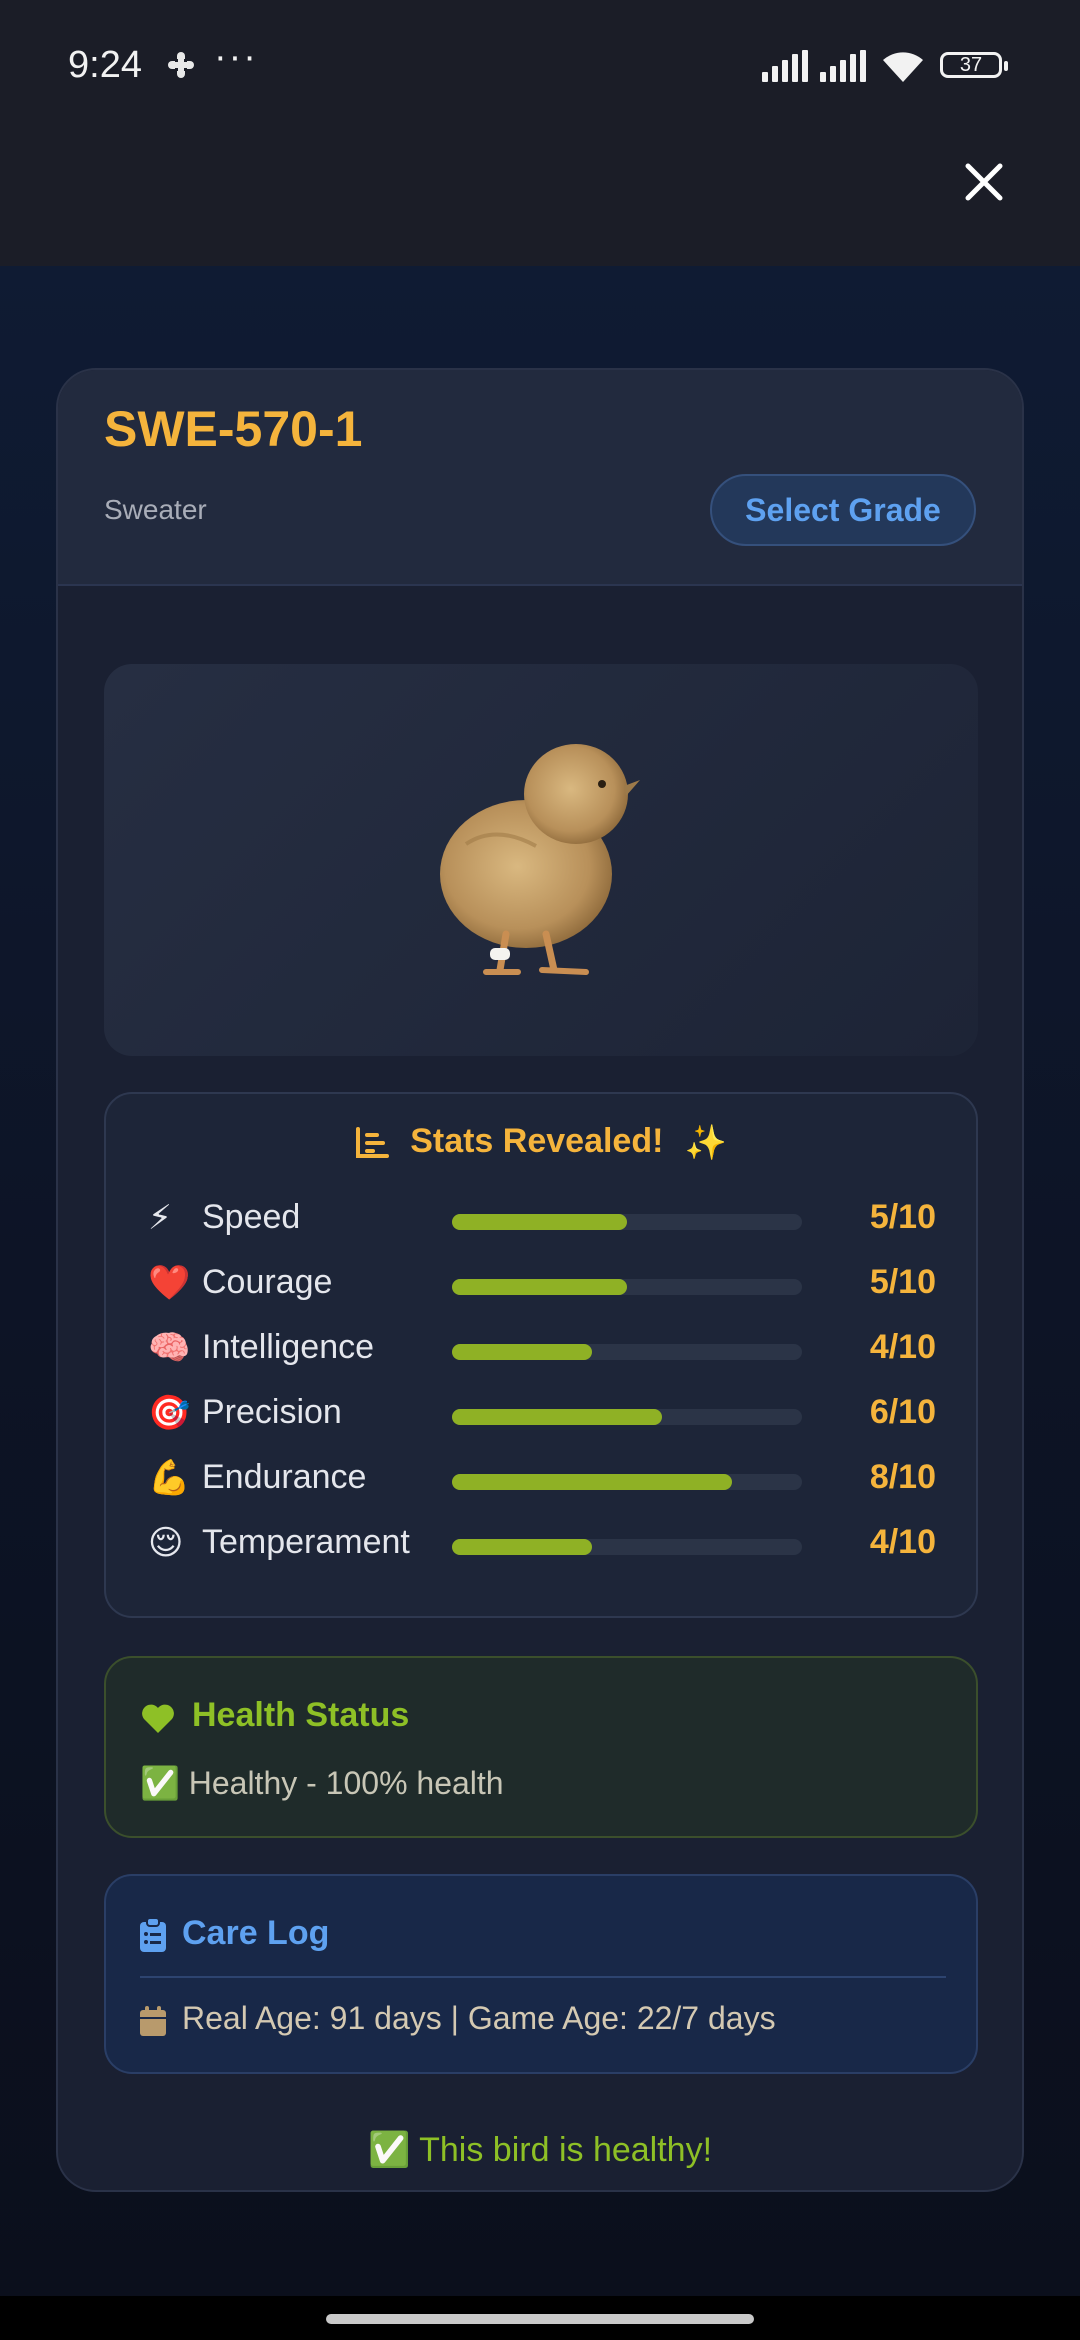  I want to click on stats-title-row: Stats Revealed! ✨, so click(541, 1142).